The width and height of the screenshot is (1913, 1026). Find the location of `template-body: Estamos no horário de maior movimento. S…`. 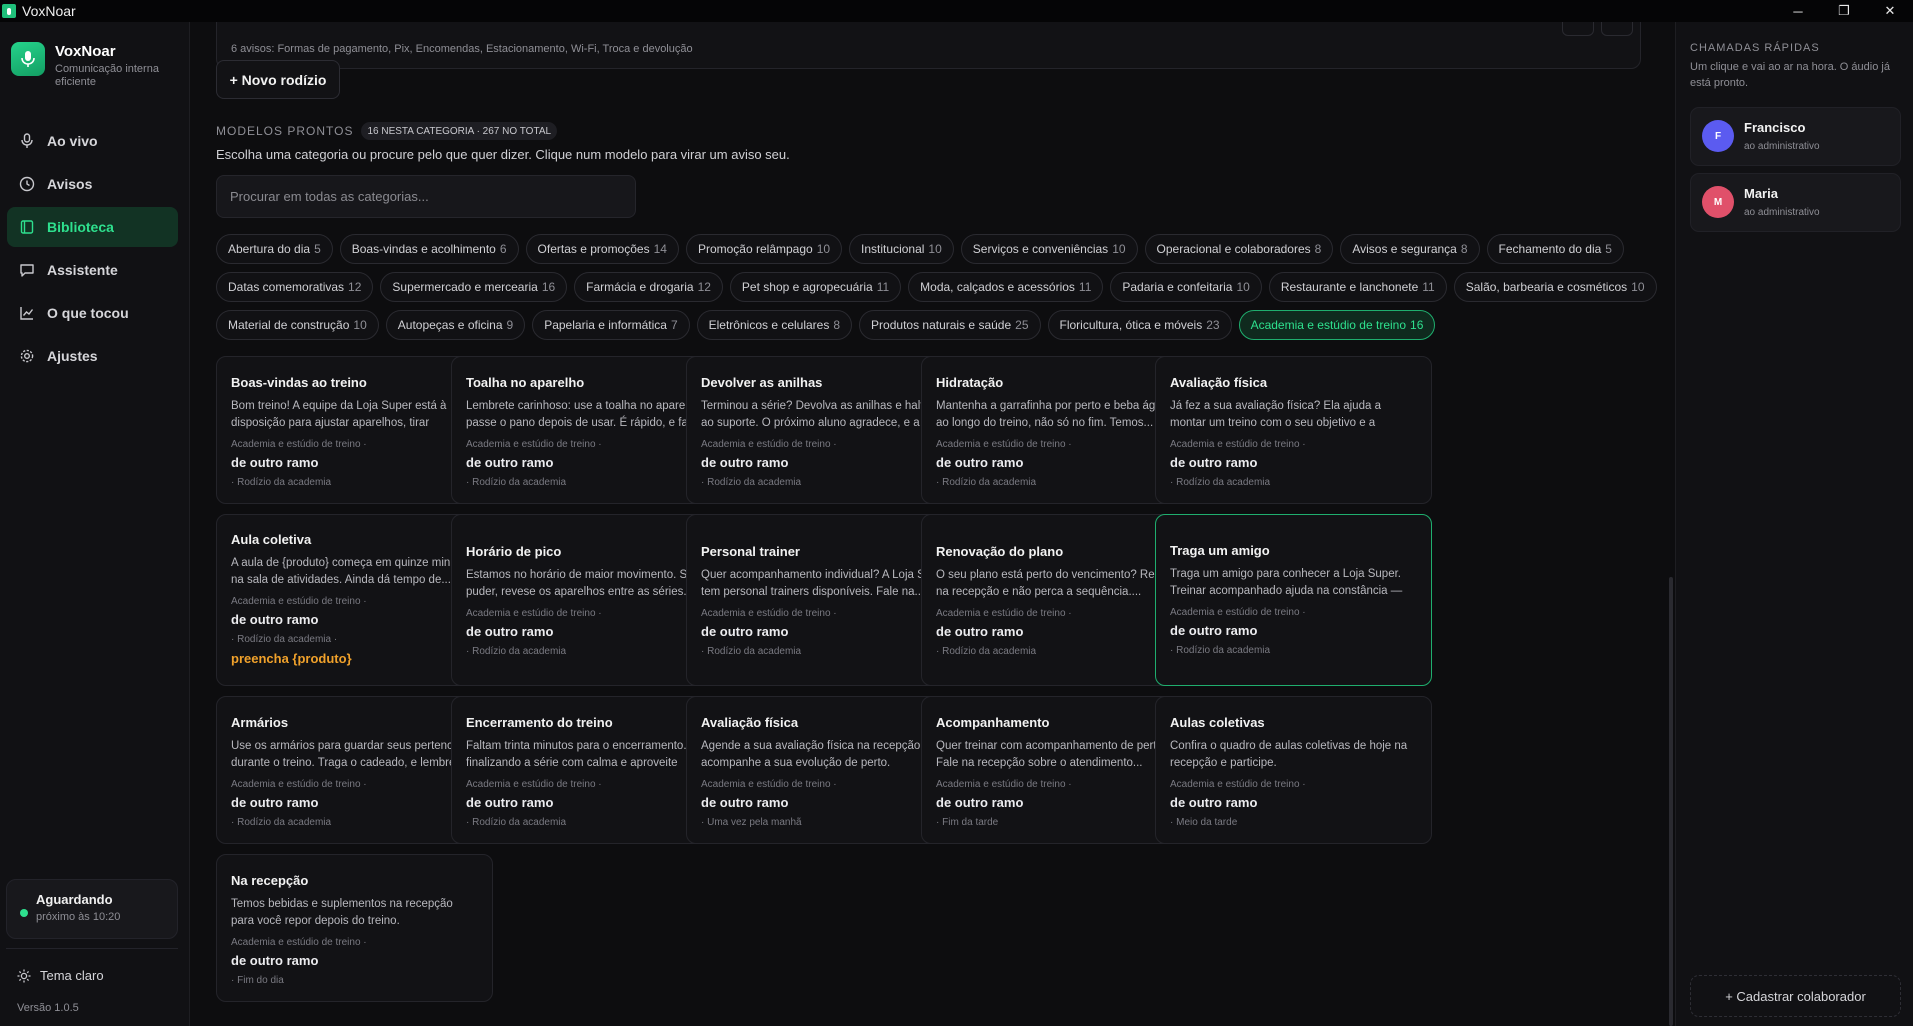

template-body: Estamos no horário de maior movimento. S… is located at coordinates (580, 583).